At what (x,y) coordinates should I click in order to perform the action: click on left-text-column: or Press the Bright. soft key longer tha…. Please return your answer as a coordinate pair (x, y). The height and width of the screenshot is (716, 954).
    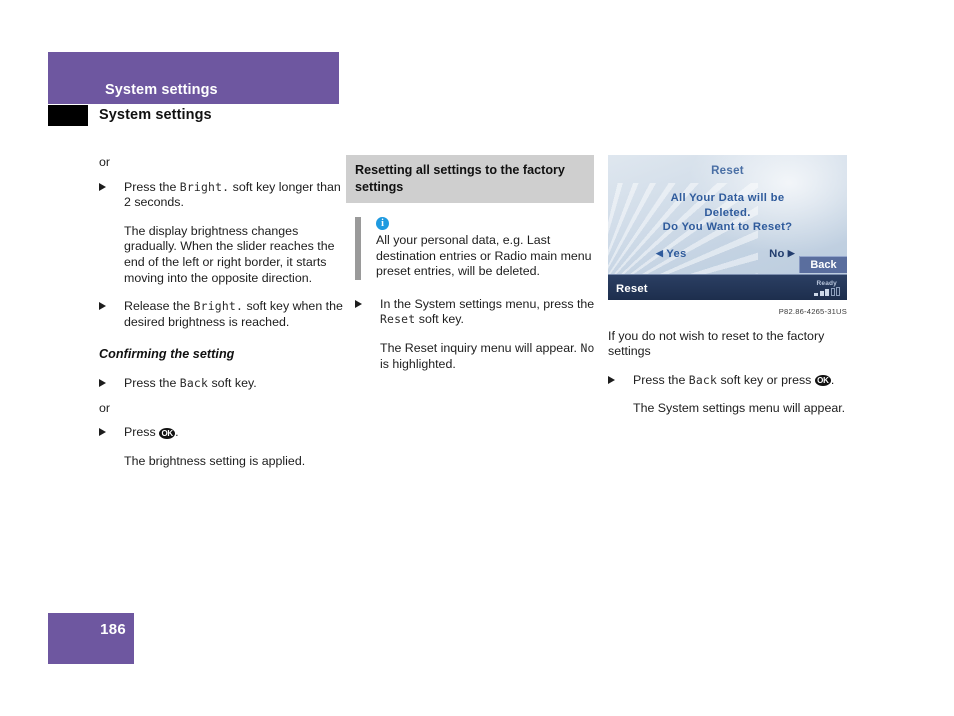
    Looking at the image, I should click on (221, 312).